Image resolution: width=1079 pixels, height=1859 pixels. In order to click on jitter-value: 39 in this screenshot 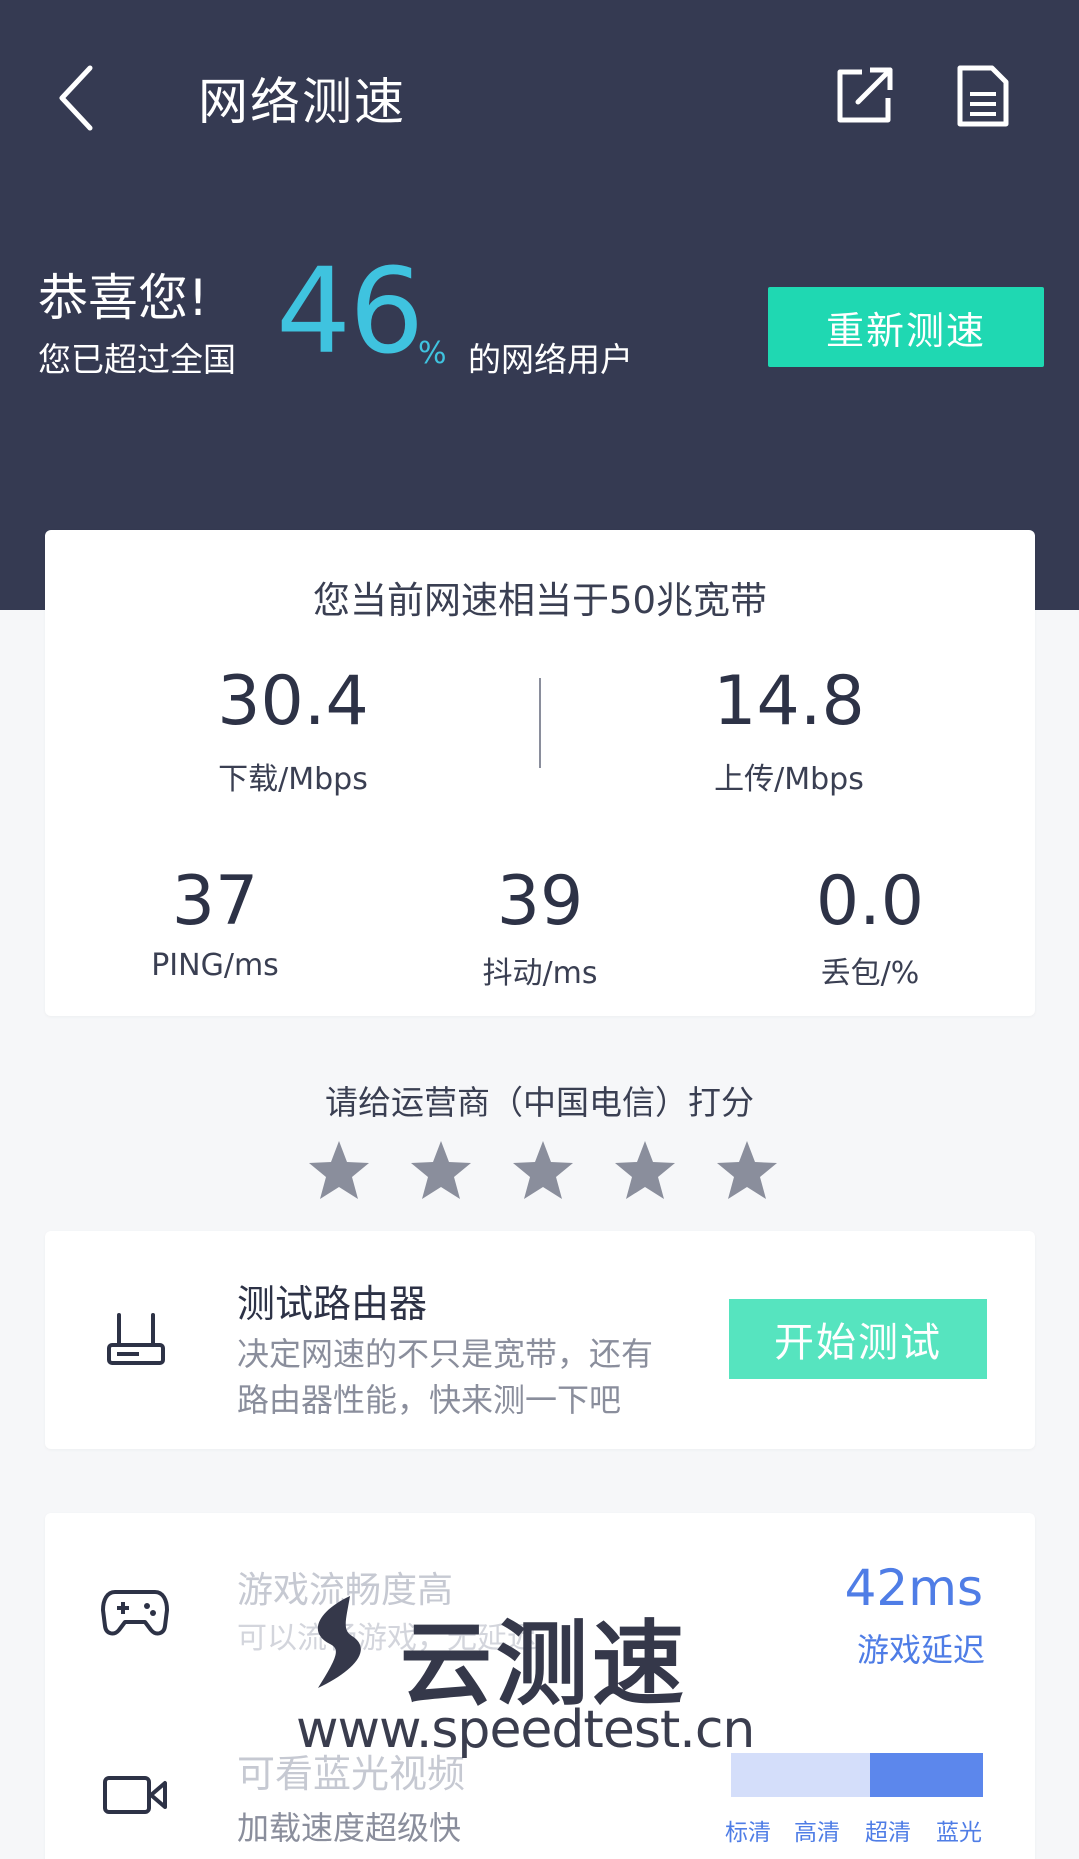, I will do `click(540, 901)`.